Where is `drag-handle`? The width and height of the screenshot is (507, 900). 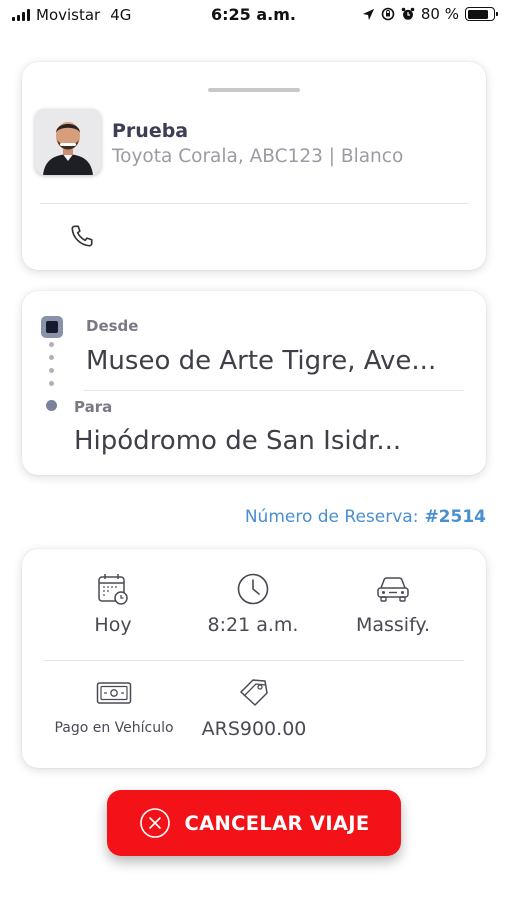 drag-handle is located at coordinates (254, 90).